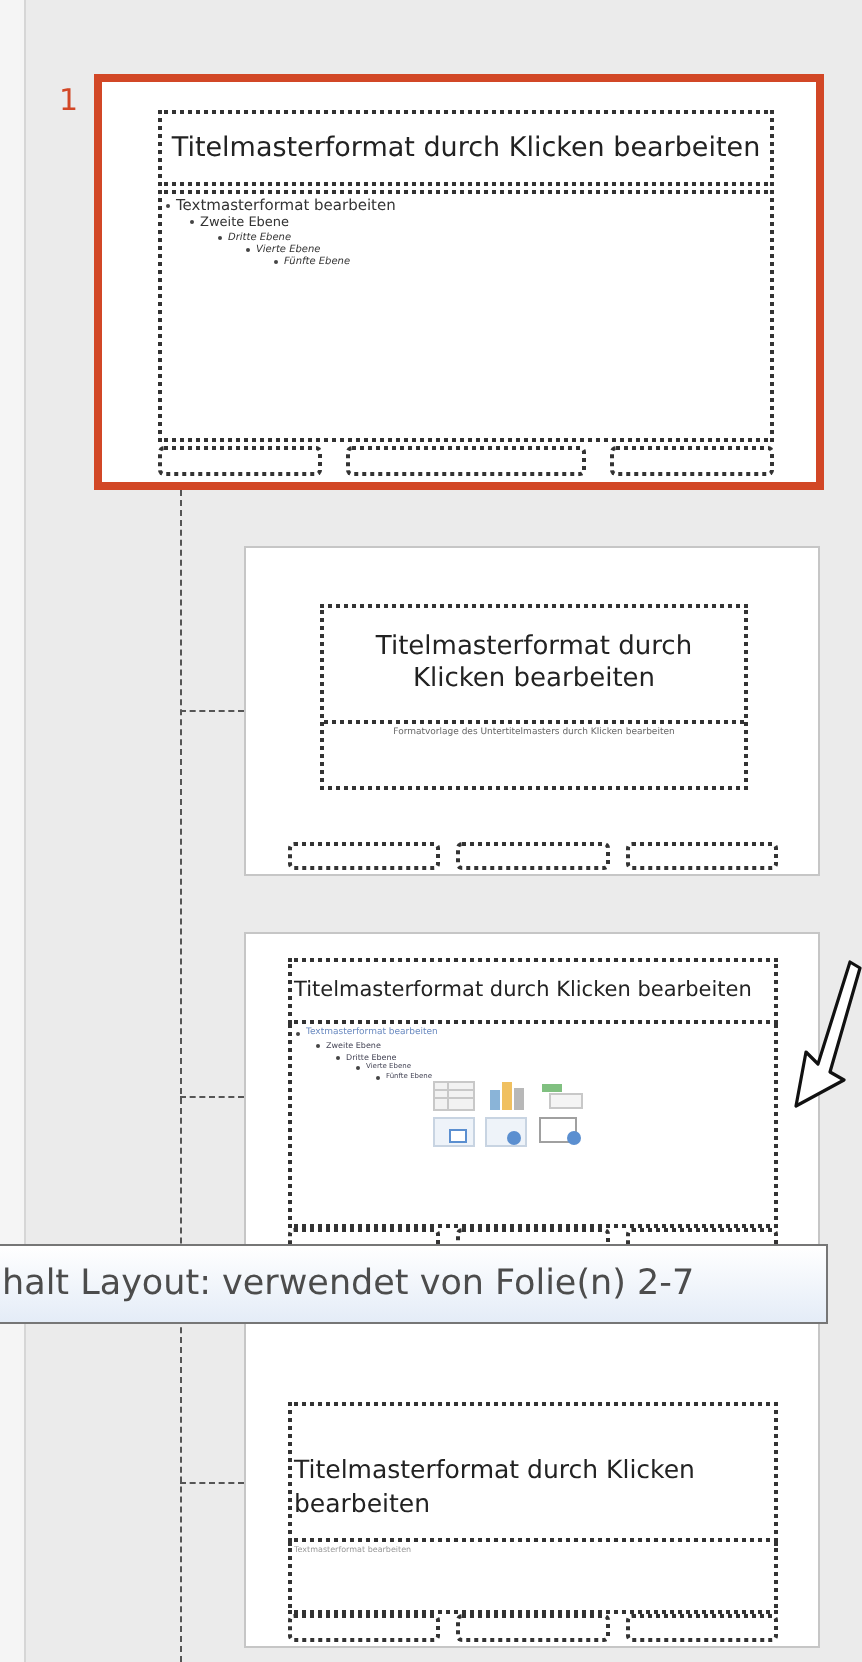 This screenshot has height=1662, width=862. What do you see at coordinates (67, 99) in the screenshot?
I see `slide-number: 1` at bounding box center [67, 99].